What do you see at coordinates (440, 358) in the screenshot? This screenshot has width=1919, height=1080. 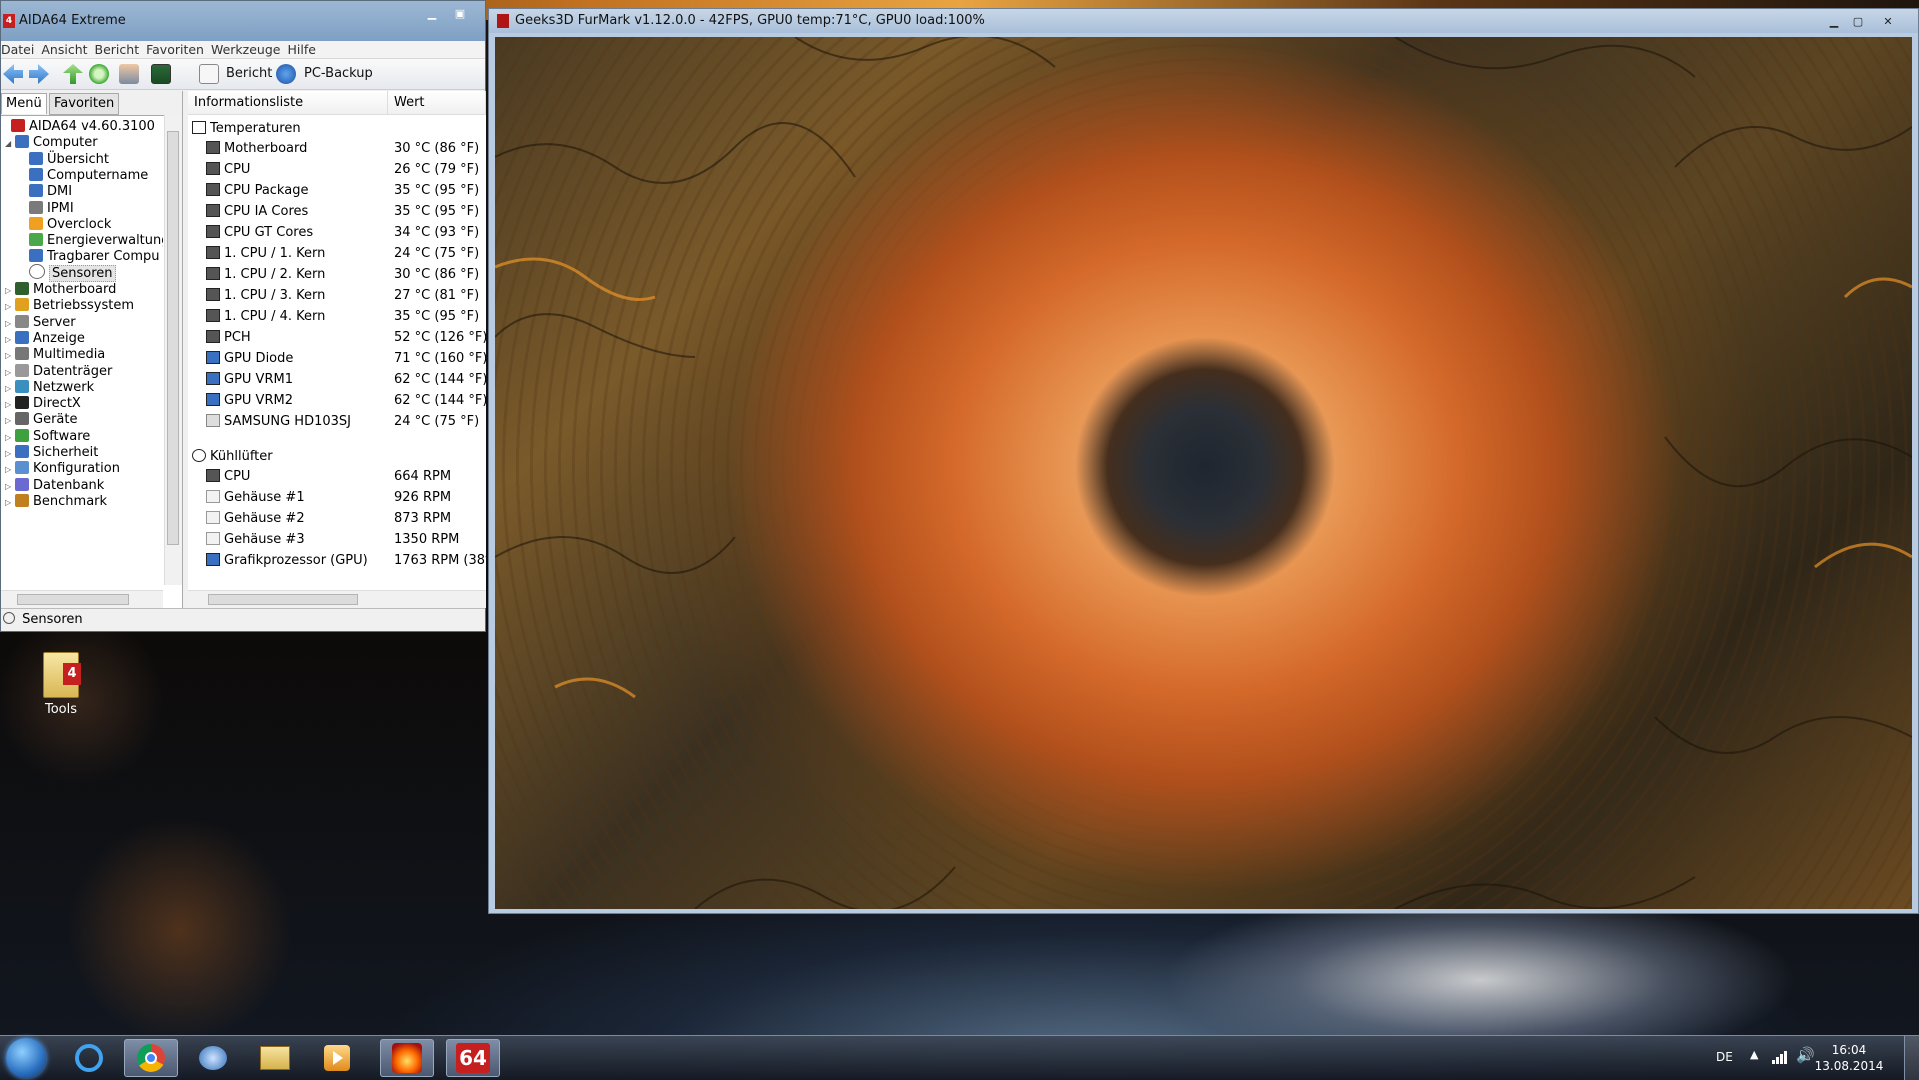 I see `sensor-value: 71 °C (160 °F)` at bounding box center [440, 358].